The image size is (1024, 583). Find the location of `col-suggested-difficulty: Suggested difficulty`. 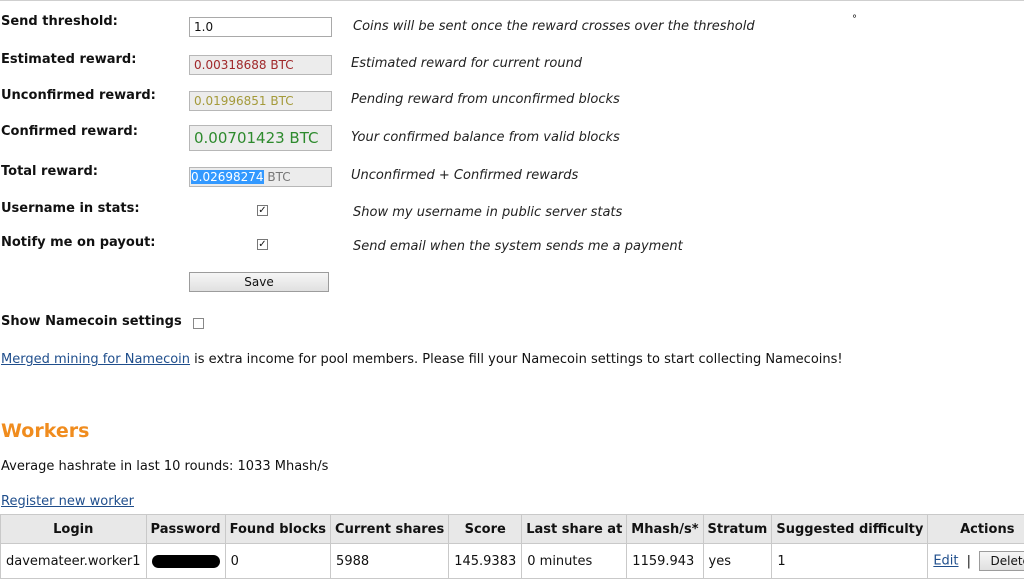

col-suggested-difficulty: Suggested difficulty is located at coordinates (850, 529).